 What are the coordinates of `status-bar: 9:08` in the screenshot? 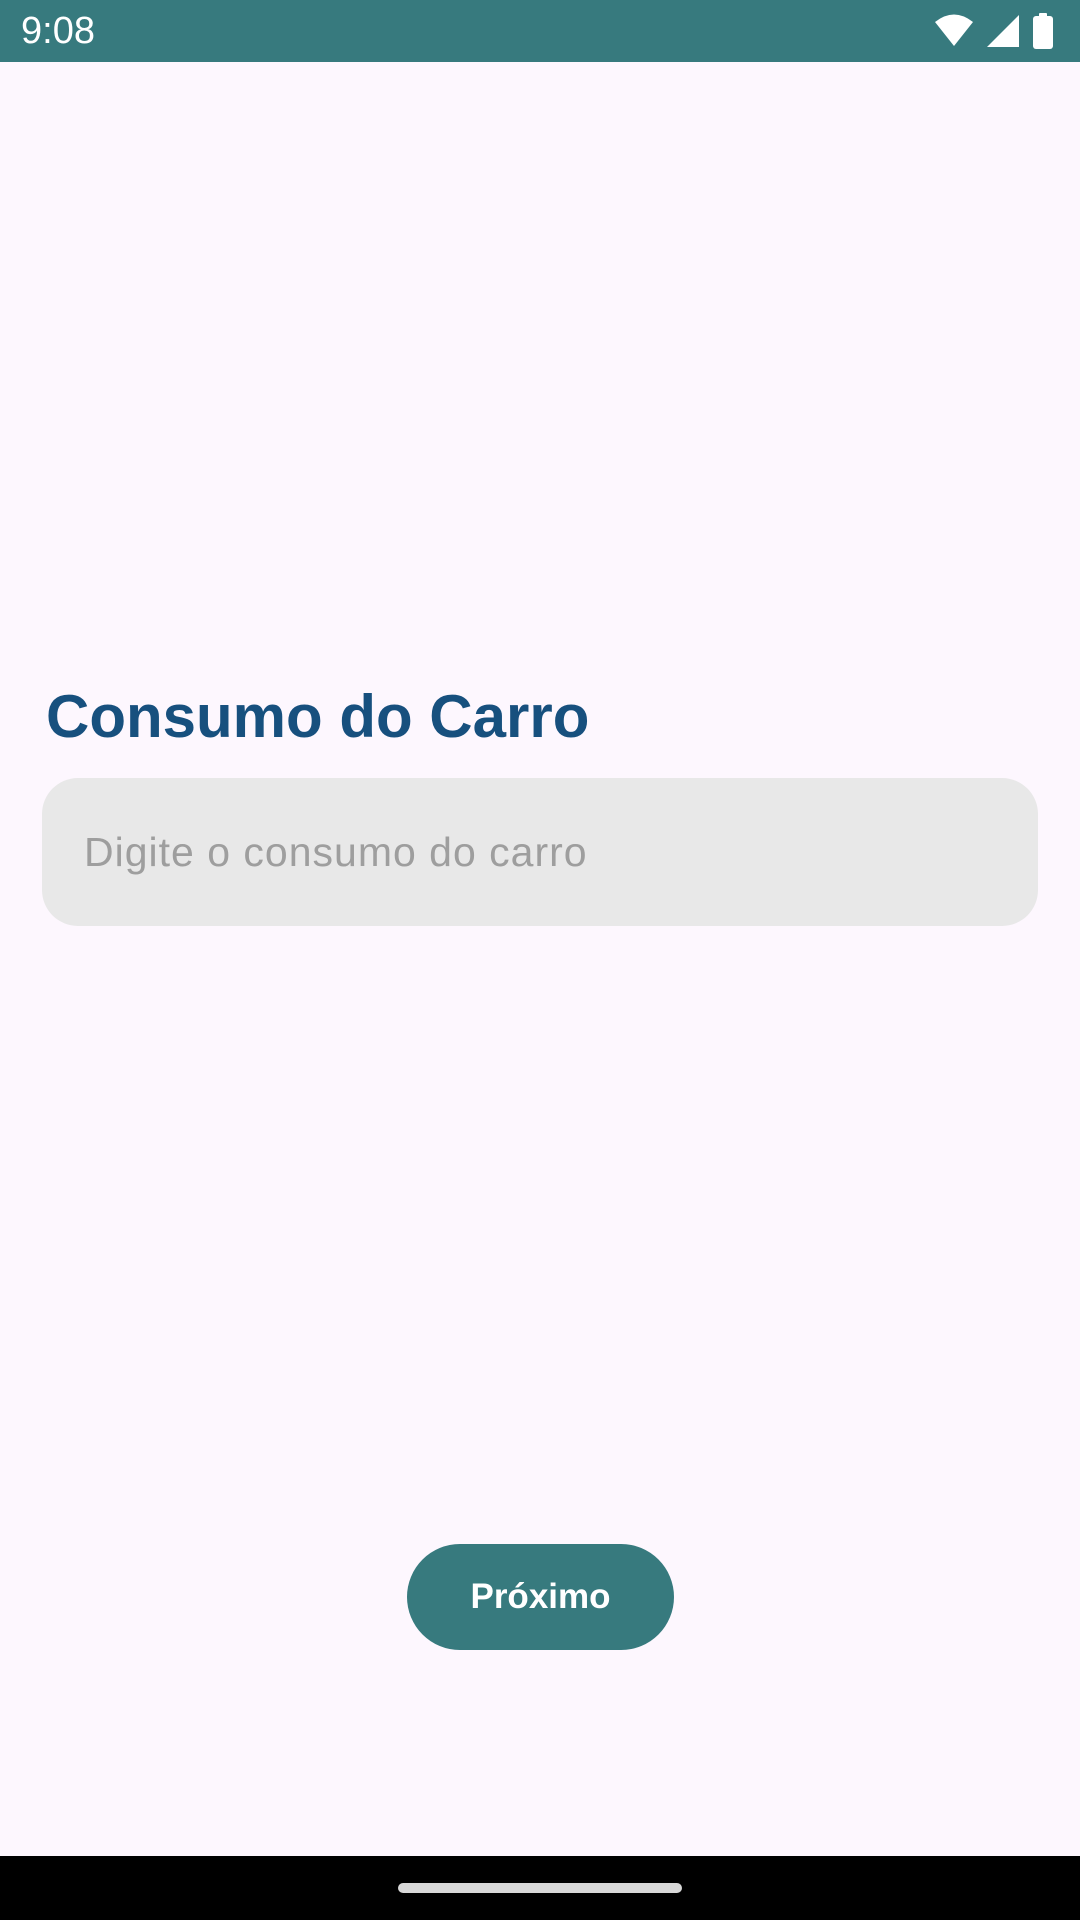 It's located at (540, 31).